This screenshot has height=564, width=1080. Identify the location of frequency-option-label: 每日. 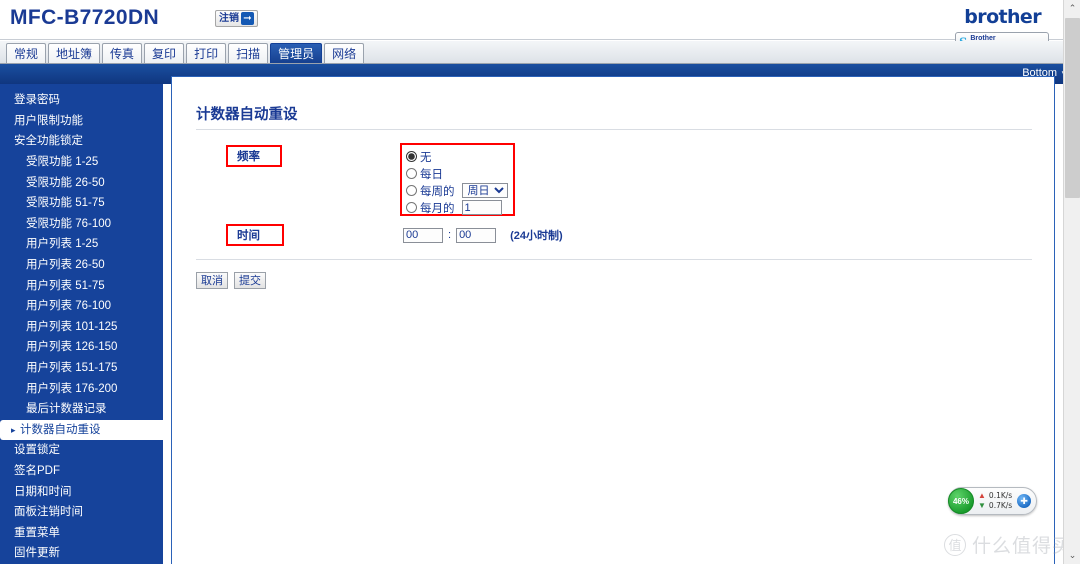
(431, 174).